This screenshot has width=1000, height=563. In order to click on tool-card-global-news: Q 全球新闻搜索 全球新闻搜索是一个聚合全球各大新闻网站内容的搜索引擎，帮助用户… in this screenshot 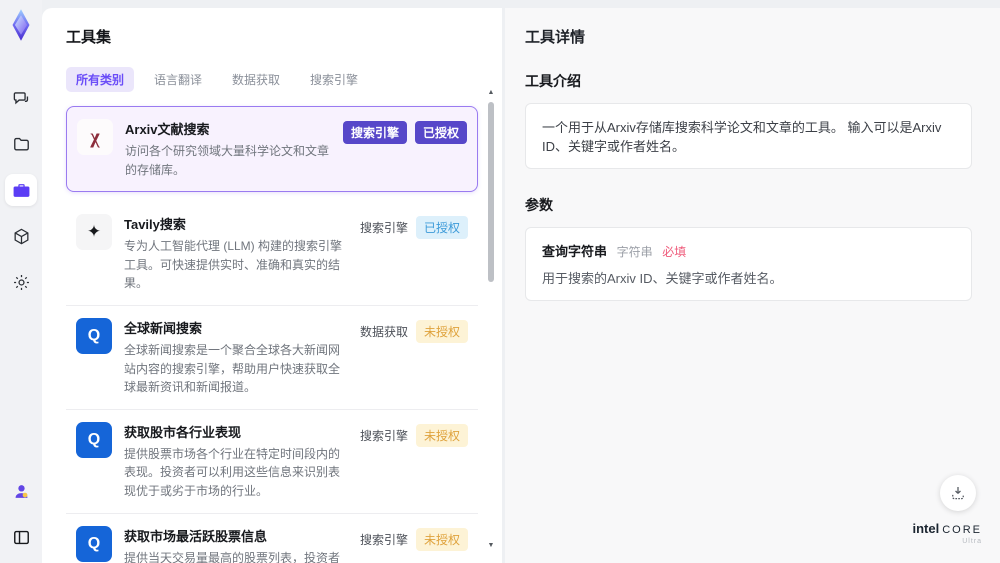, I will do `click(272, 358)`.